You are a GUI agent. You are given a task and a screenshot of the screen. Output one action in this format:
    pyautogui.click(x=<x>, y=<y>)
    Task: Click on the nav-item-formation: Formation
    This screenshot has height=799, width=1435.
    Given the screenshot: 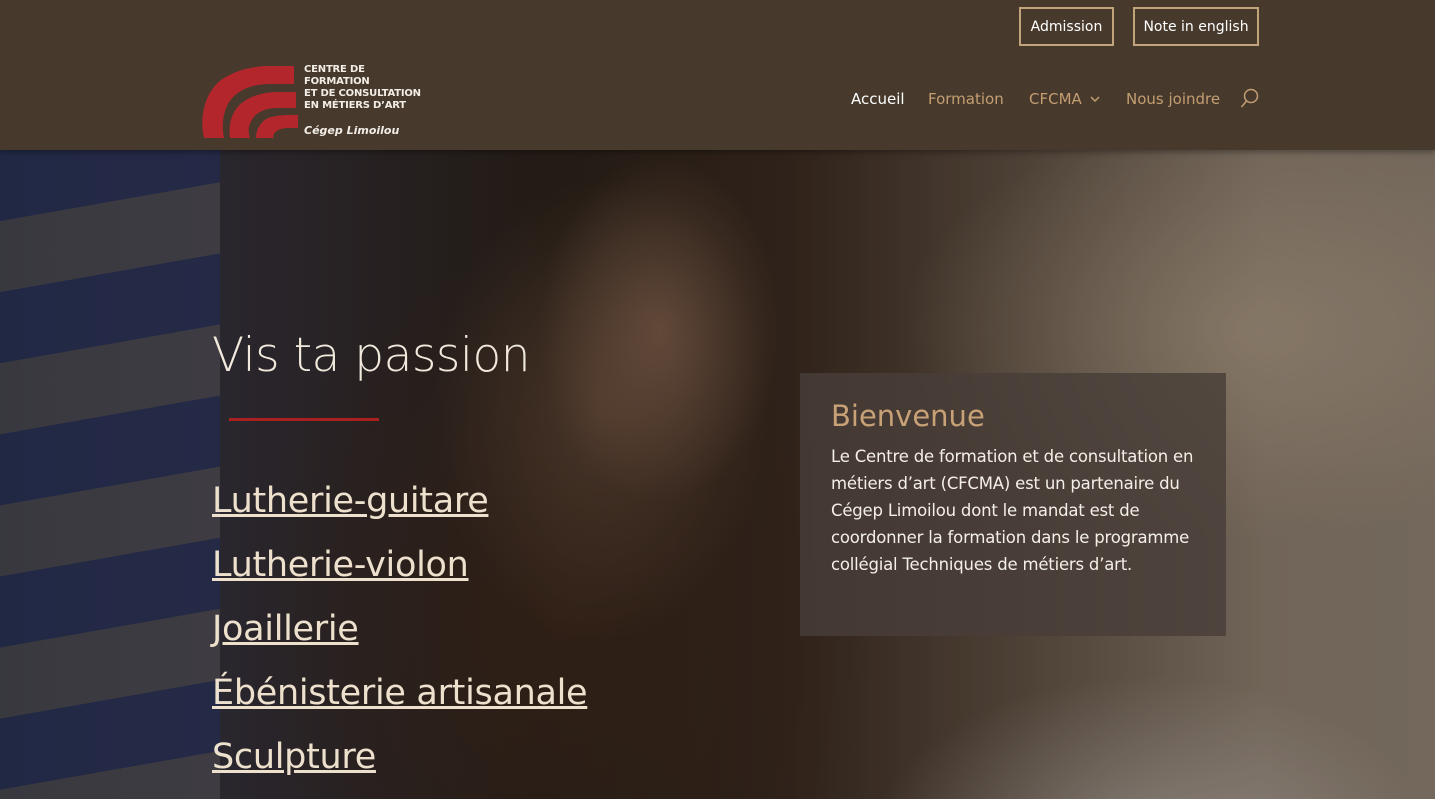 What is the action you would take?
    pyautogui.click(x=966, y=99)
    